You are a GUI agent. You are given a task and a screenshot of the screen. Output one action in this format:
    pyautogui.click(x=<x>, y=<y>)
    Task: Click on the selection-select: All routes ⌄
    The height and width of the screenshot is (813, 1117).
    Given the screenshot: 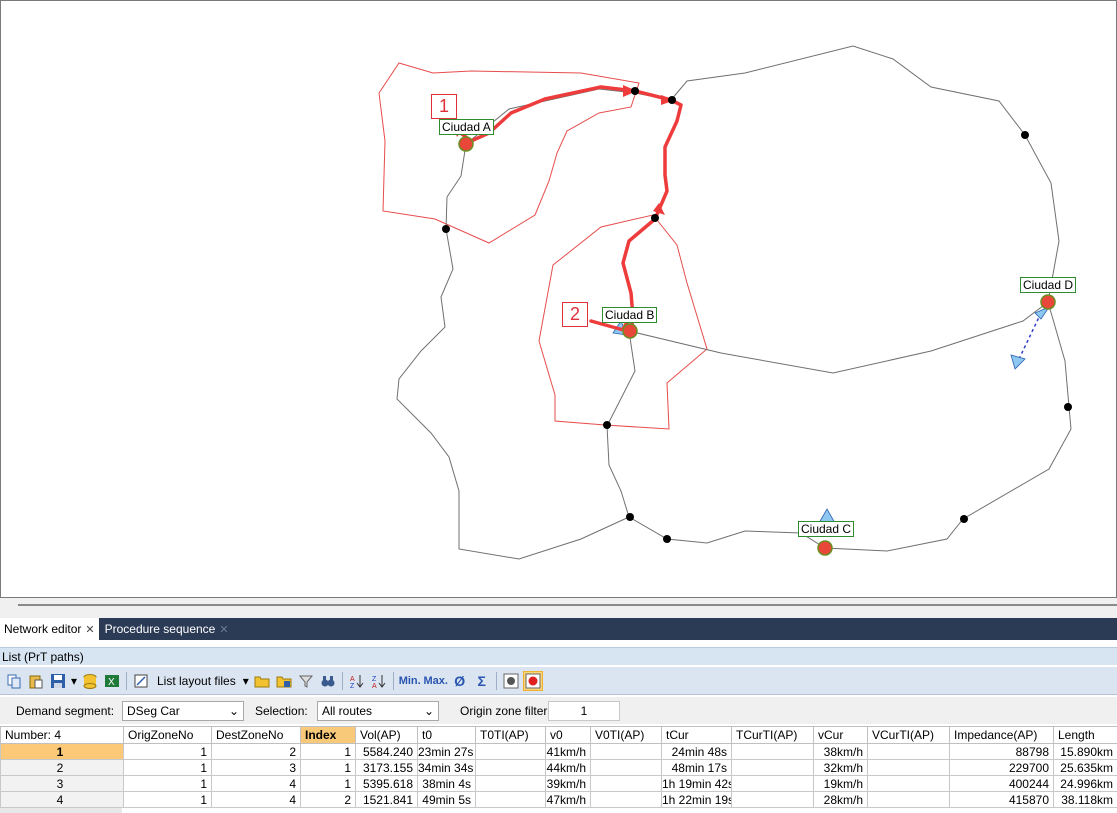 What is the action you would take?
    pyautogui.click(x=378, y=710)
    